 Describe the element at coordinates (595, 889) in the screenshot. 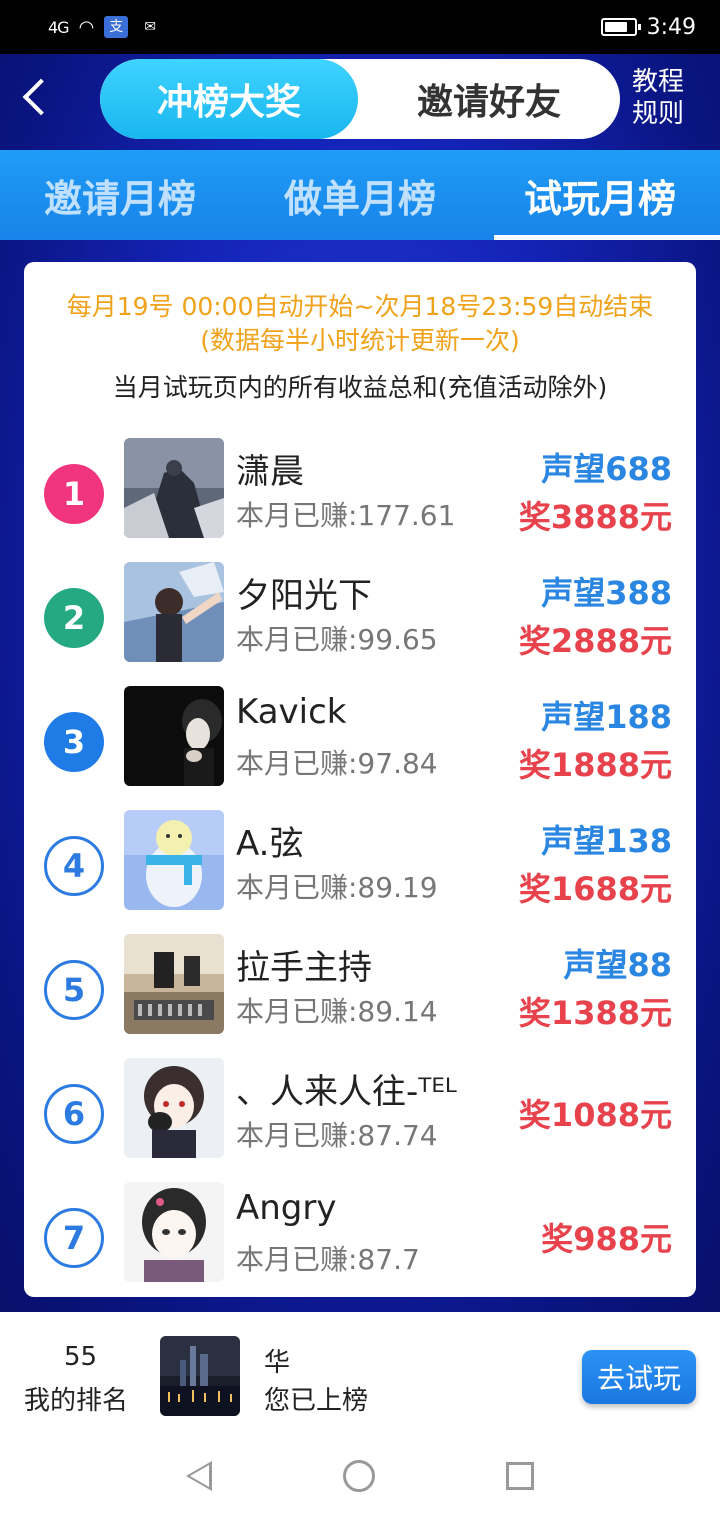

I see `prize-amount: 奖1688元` at that location.